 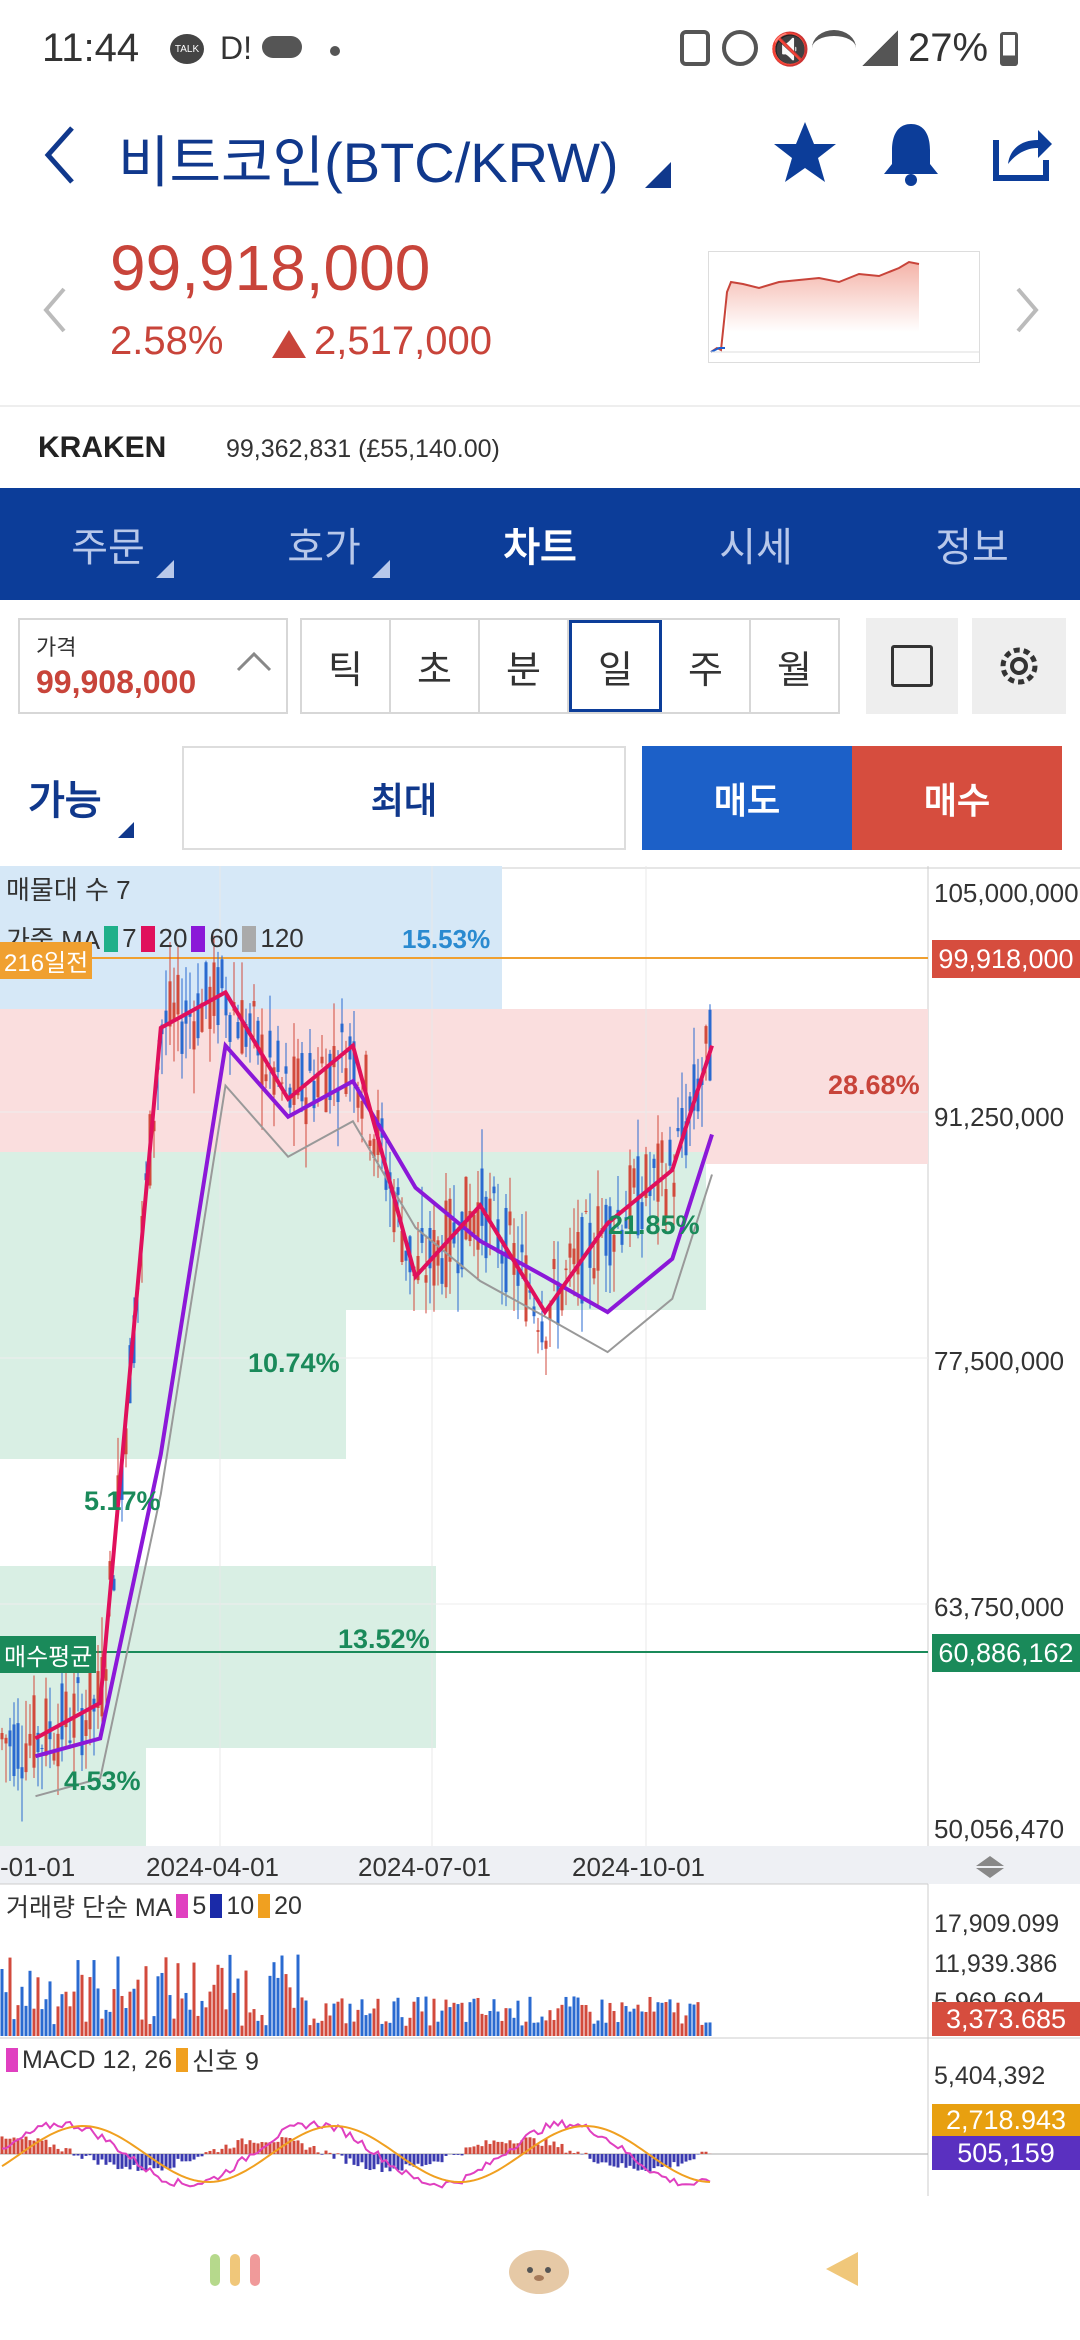 What do you see at coordinates (65, 801) in the screenshot?
I see `avail-label: 가능` at bounding box center [65, 801].